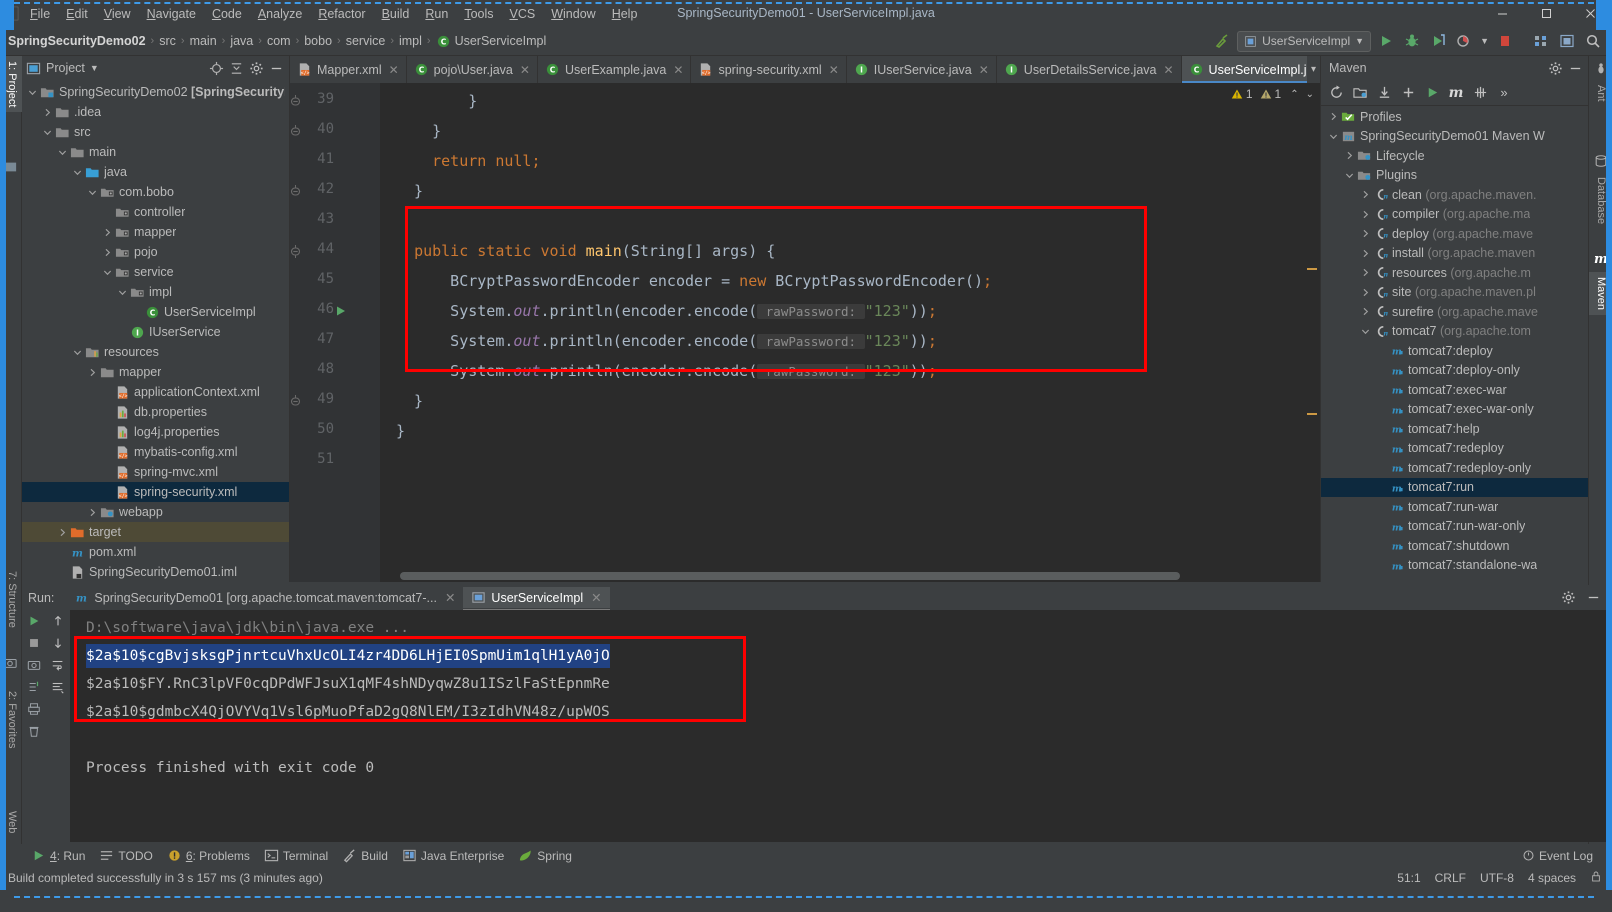 Image resolution: width=1612 pixels, height=912 pixels. I want to click on maven-node-clean: m clean (org.apache.maven., so click(1454, 195).